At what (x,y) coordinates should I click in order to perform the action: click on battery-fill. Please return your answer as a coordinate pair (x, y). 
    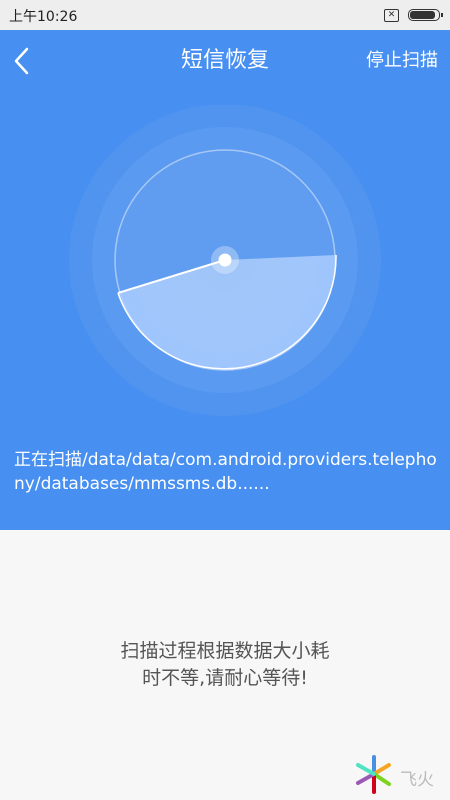
    Looking at the image, I should click on (423, 15).